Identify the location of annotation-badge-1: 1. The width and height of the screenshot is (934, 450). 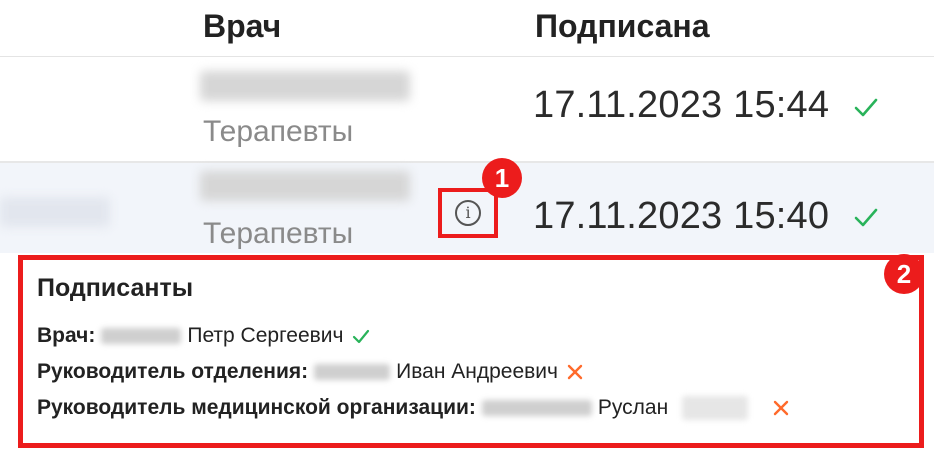
(502, 178).